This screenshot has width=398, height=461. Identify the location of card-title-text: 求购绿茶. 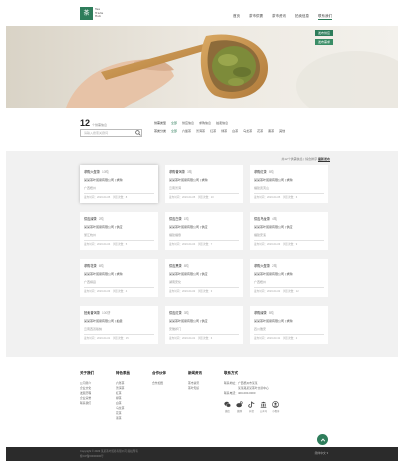
(260, 313).